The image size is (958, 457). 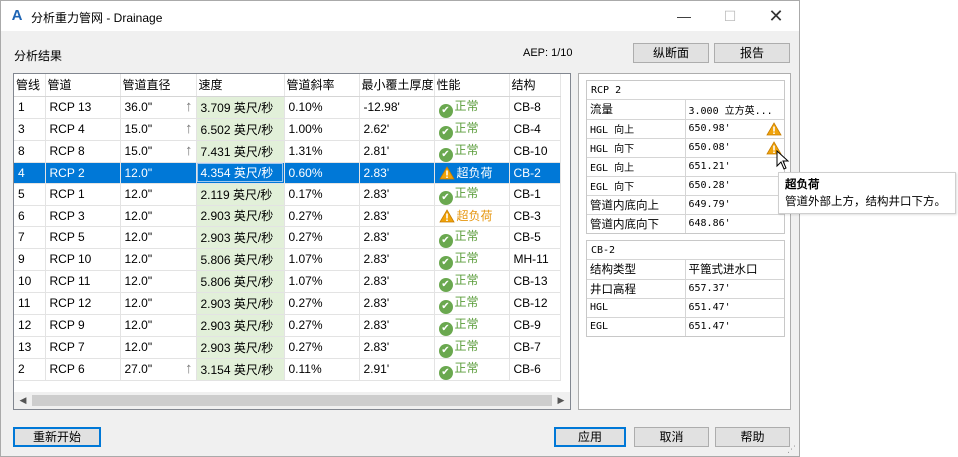 I want to click on column-header: 最小覆土厚度, so click(x=397, y=85).